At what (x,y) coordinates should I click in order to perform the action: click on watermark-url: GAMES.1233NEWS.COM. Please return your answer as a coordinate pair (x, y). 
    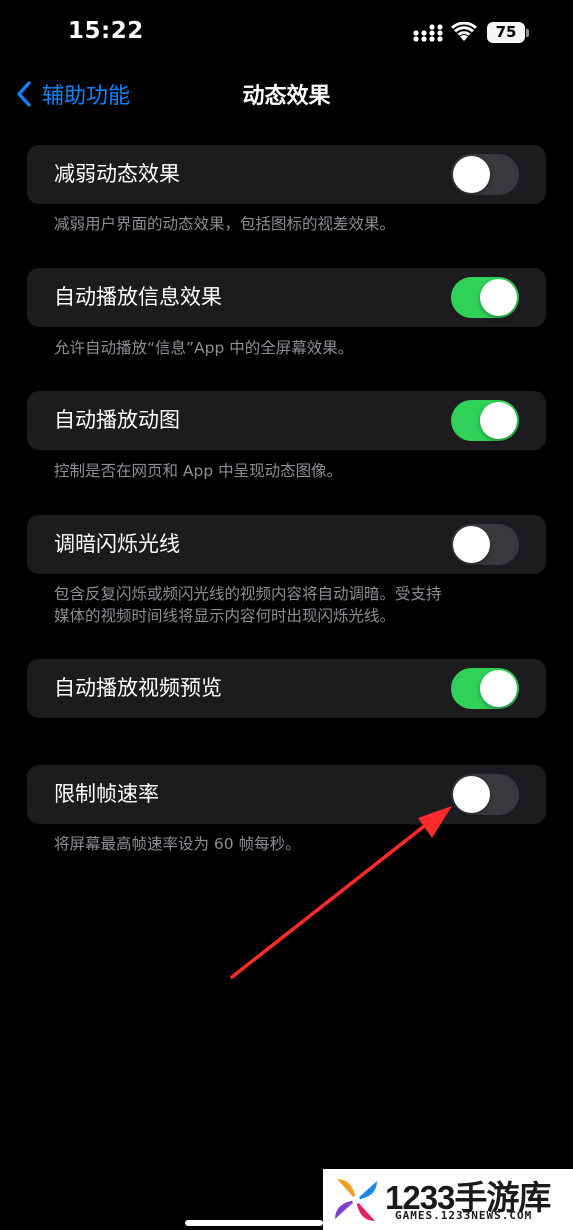
    Looking at the image, I should click on (464, 1215).